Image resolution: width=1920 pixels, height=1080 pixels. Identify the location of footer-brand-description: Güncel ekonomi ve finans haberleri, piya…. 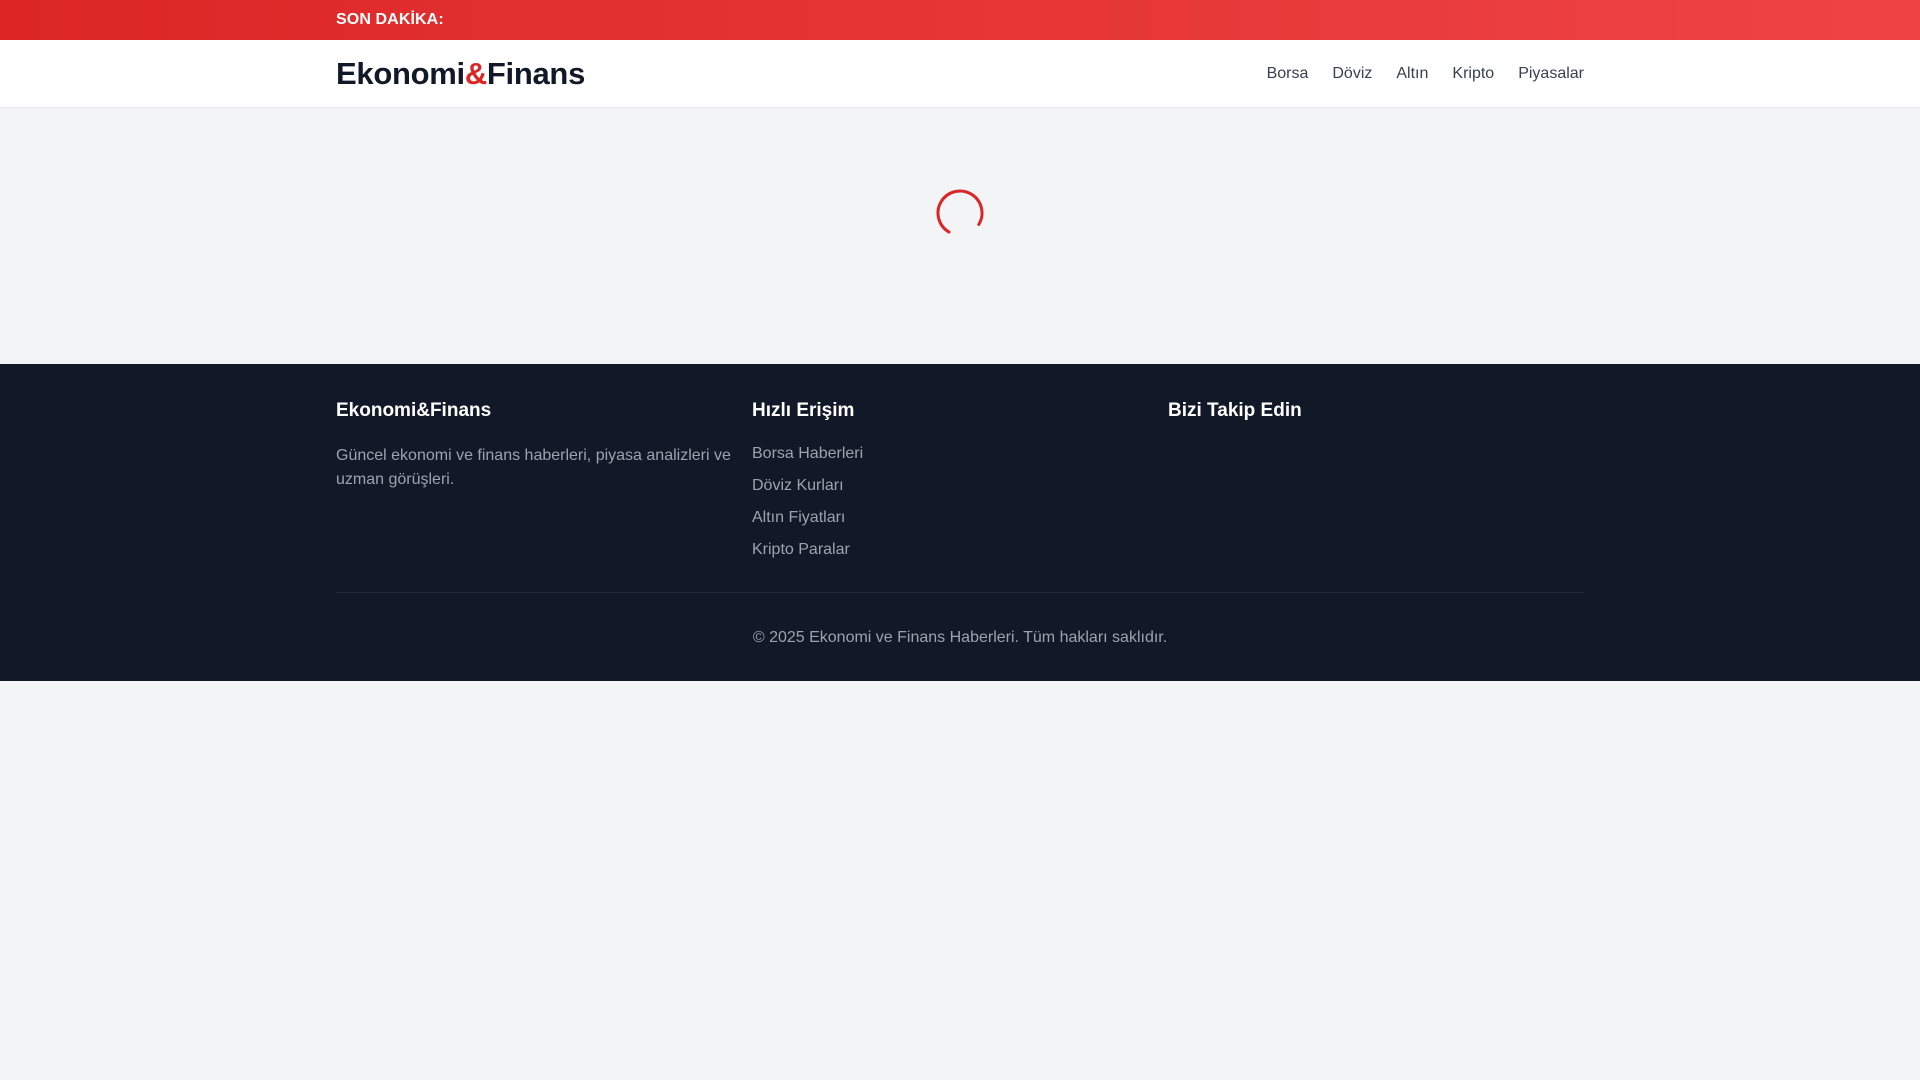
(533, 467).